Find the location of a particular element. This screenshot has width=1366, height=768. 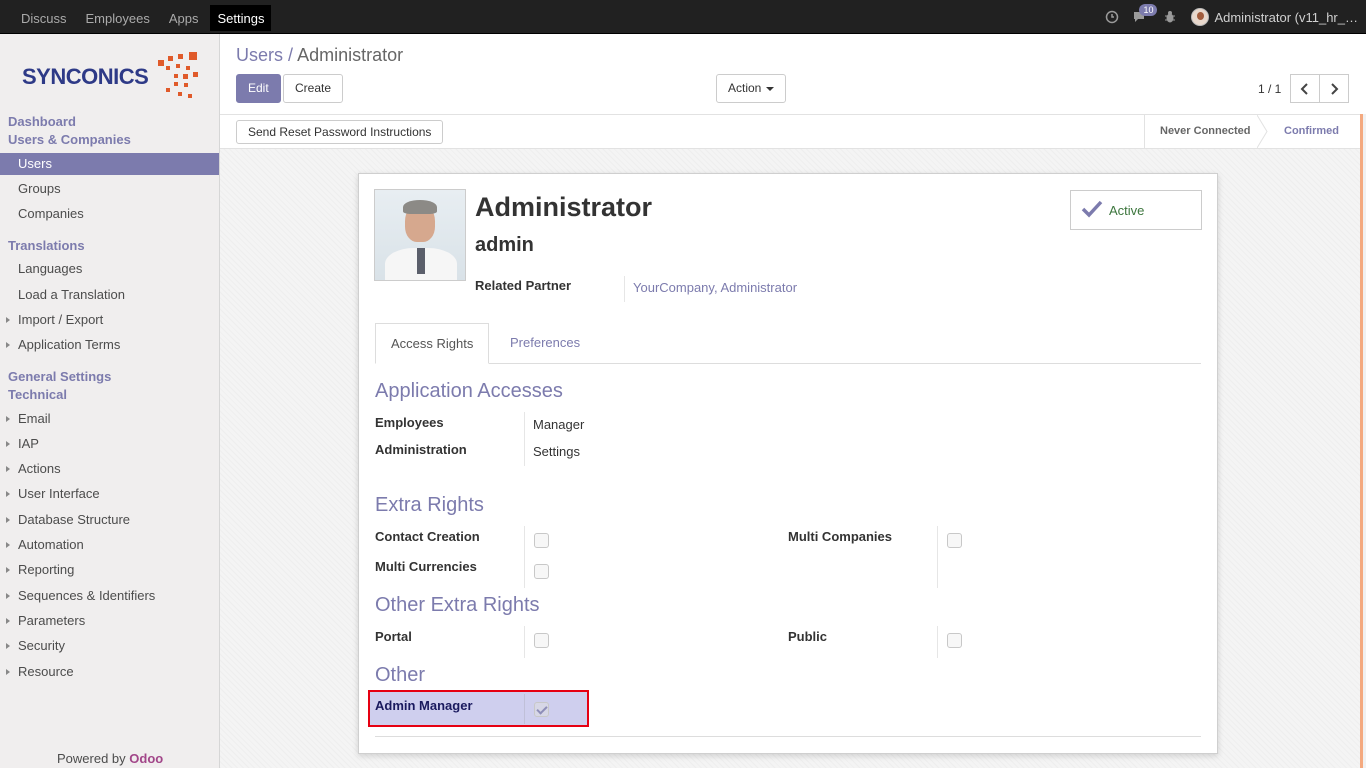

sidebar-item-import-export: Import / Export is located at coordinates (109, 320).